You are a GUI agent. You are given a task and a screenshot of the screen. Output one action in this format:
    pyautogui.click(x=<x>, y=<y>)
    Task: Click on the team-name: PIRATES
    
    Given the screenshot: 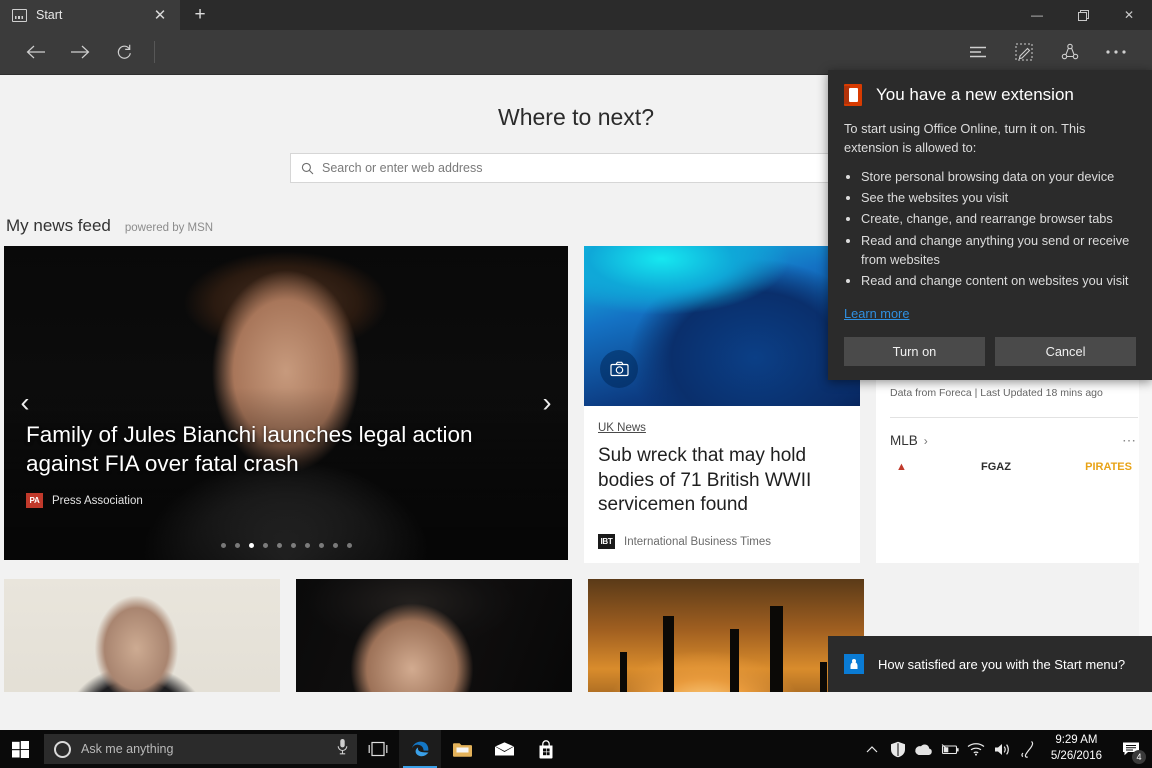 What is the action you would take?
    pyautogui.click(x=1108, y=467)
    